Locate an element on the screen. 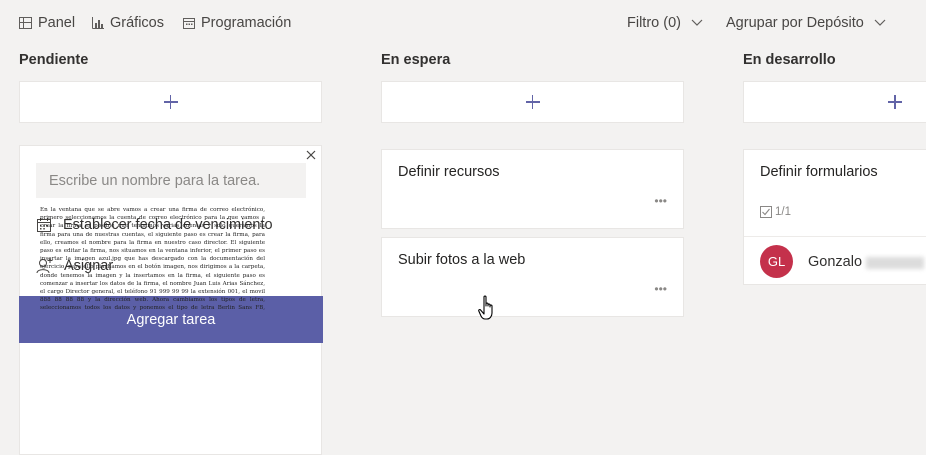  add-task-button-pendiente is located at coordinates (170, 102).